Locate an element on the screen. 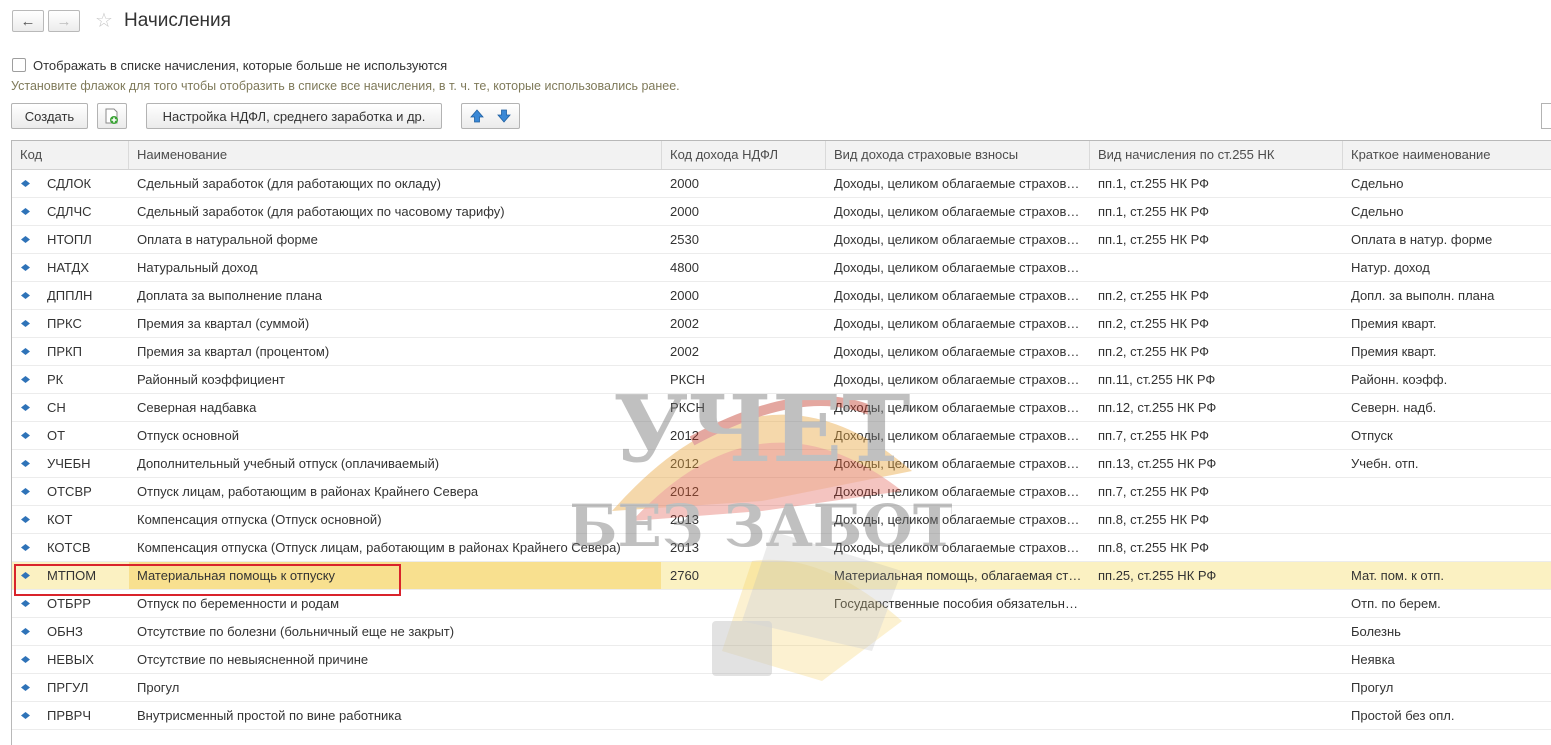 The height and width of the screenshot is (745, 1551). move-down-button is located at coordinates (505, 116).